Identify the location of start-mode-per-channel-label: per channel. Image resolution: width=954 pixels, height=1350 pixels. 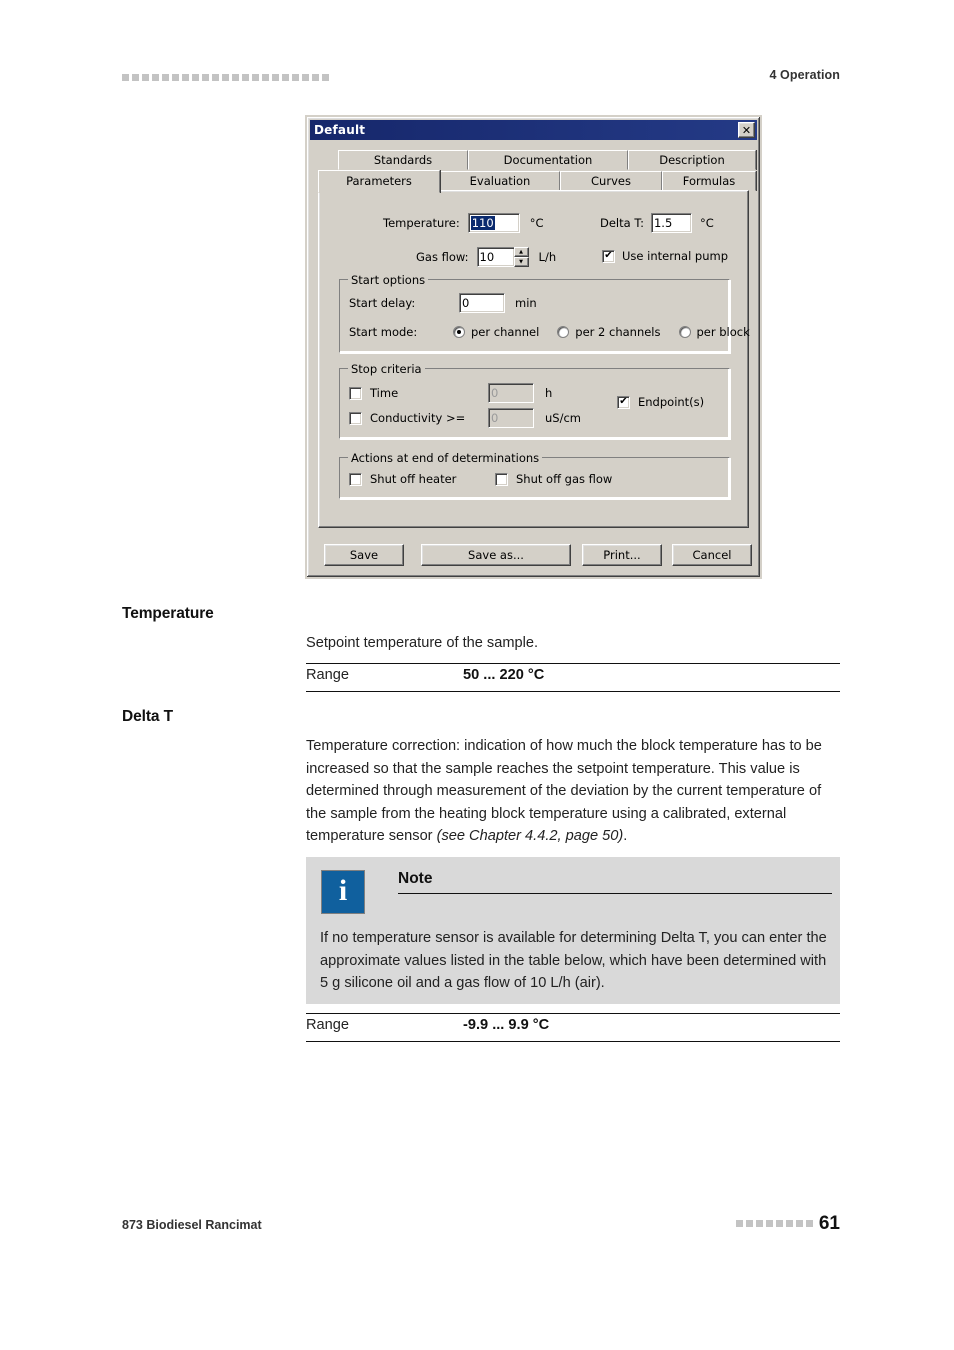
(505, 332).